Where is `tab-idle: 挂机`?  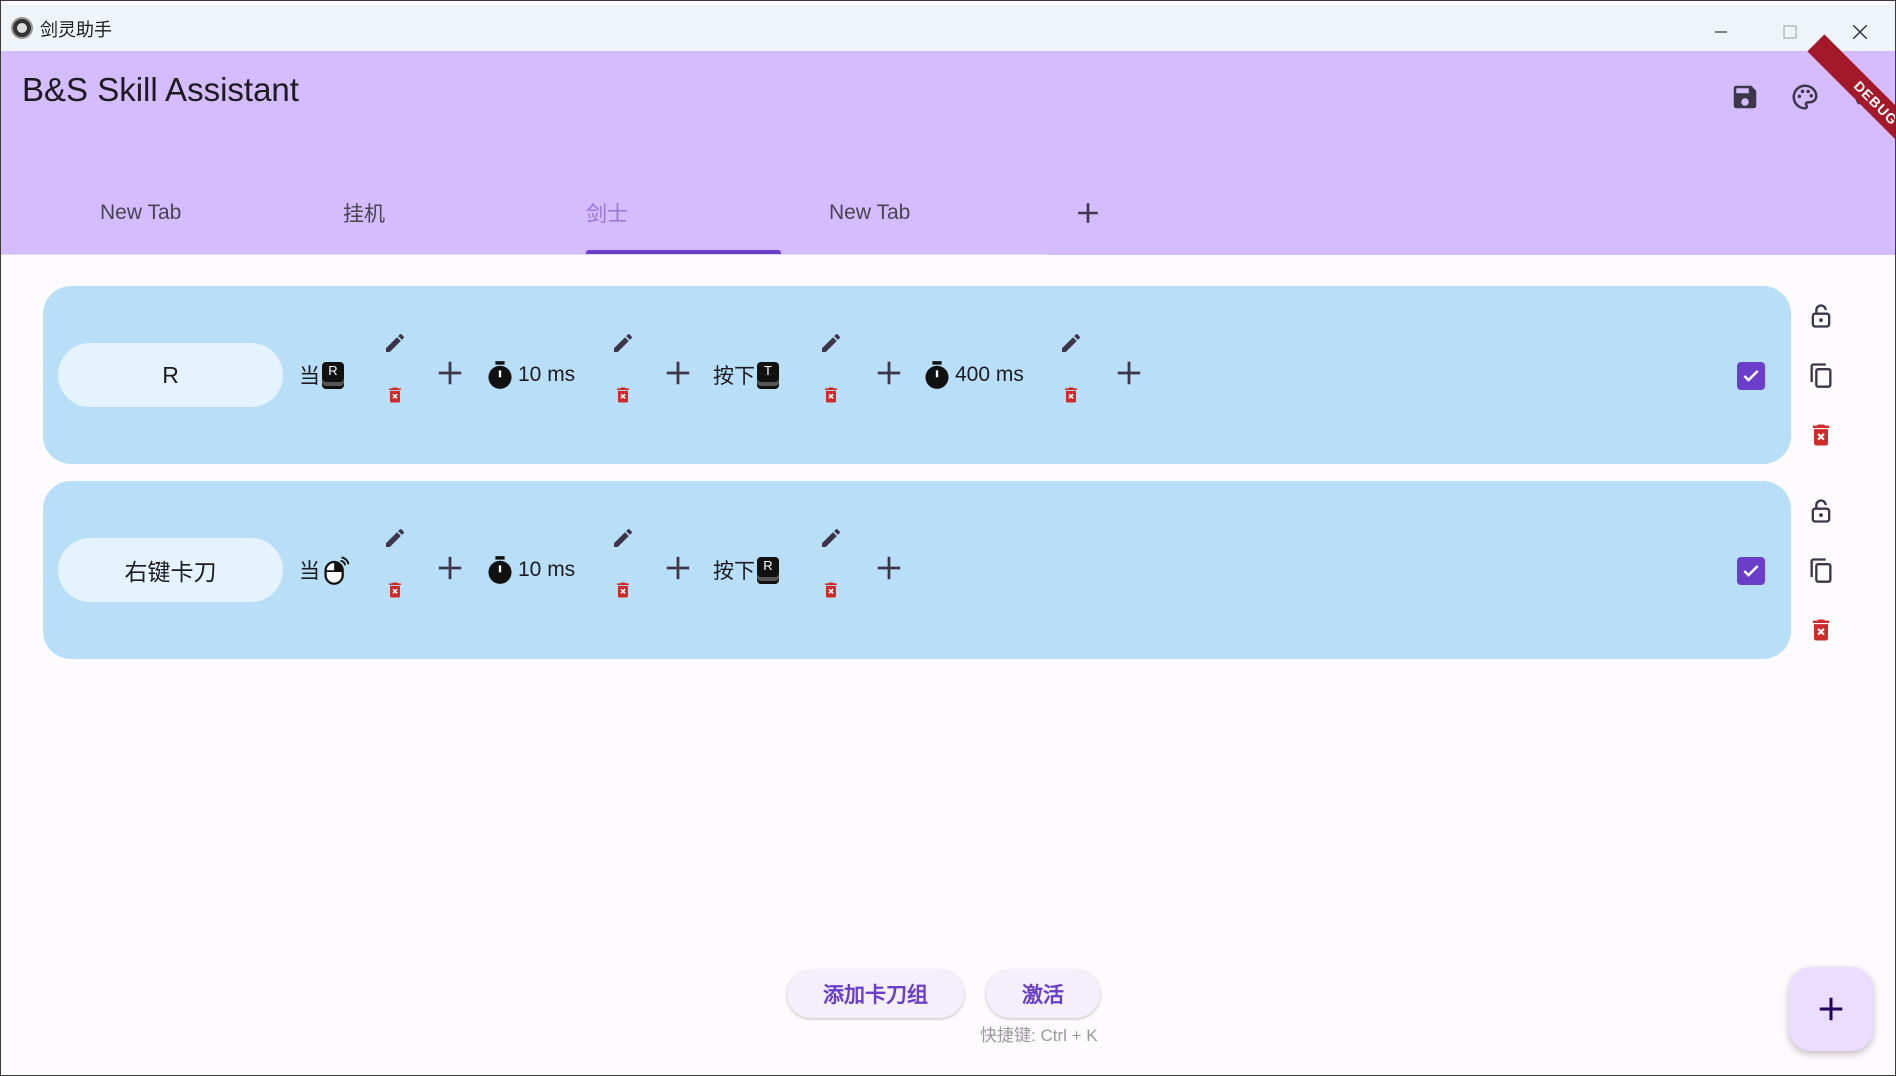
tab-idle: 挂机 is located at coordinates (364, 213).